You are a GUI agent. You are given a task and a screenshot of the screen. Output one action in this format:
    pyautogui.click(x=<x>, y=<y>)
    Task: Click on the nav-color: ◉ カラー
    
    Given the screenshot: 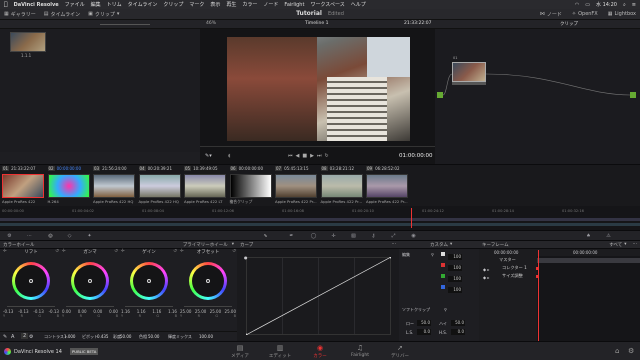 What is the action you would take?
    pyautogui.click(x=320, y=351)
    